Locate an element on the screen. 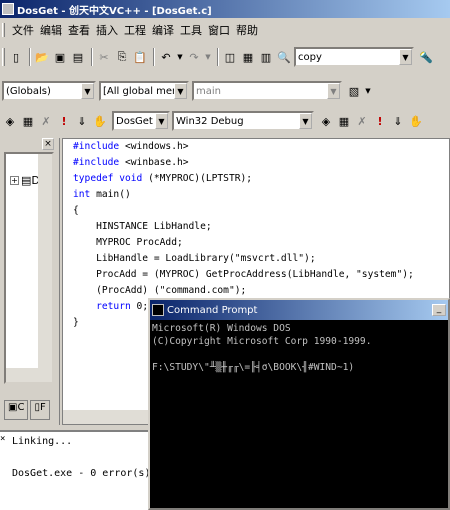  code-line: HINSTANCE LibHandle; is located at coordinates (142, 226).